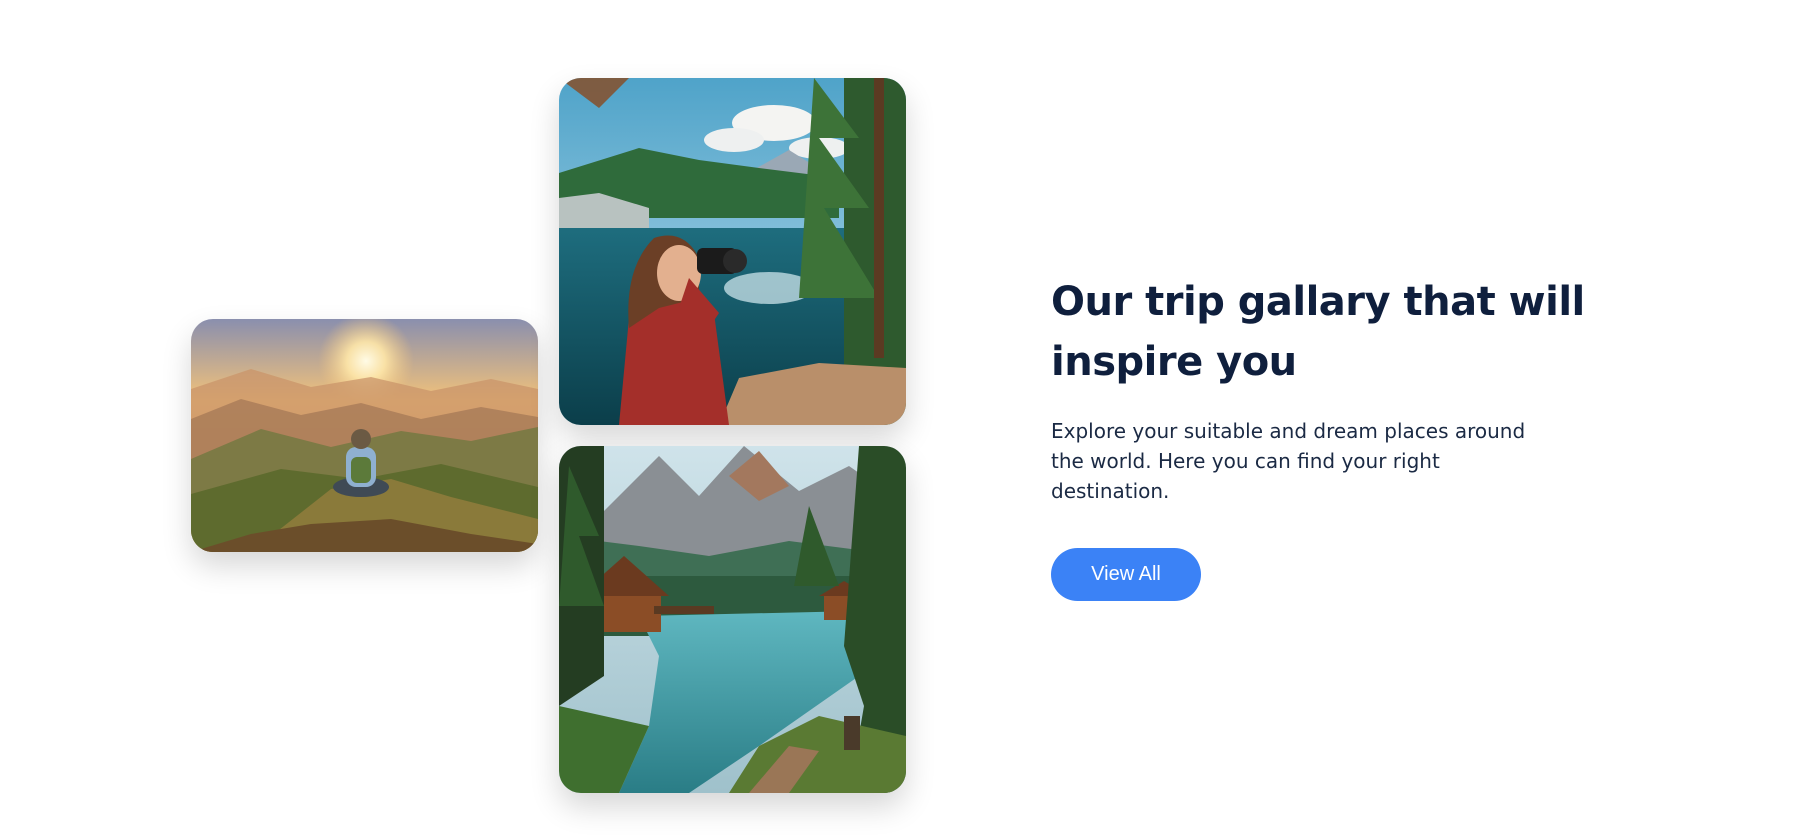  I want to click on section-heading: Our trip gallary that will inspire you, so click(1318, 332).